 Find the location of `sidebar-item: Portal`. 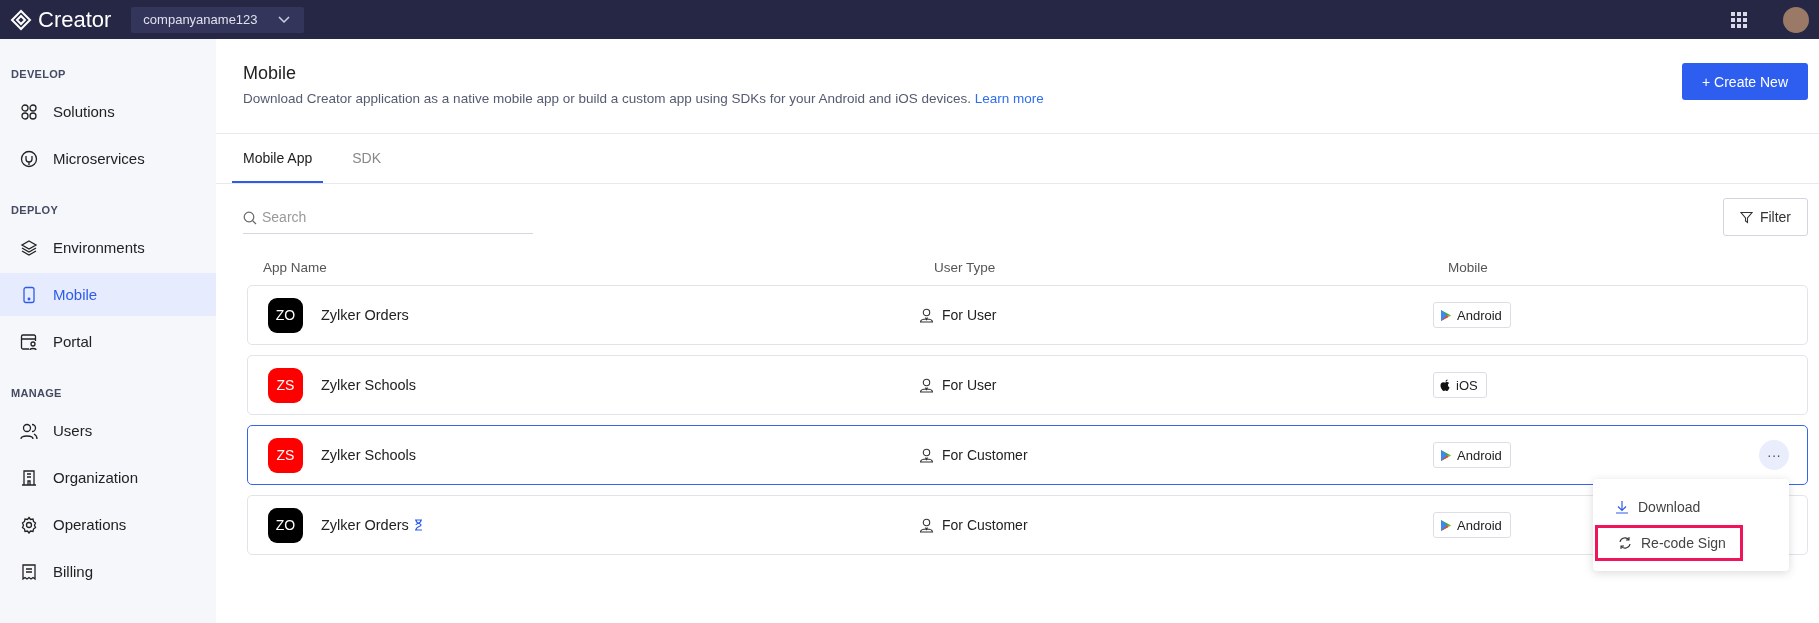

sidebar-item: Portal is located at coordinates (108, 341).